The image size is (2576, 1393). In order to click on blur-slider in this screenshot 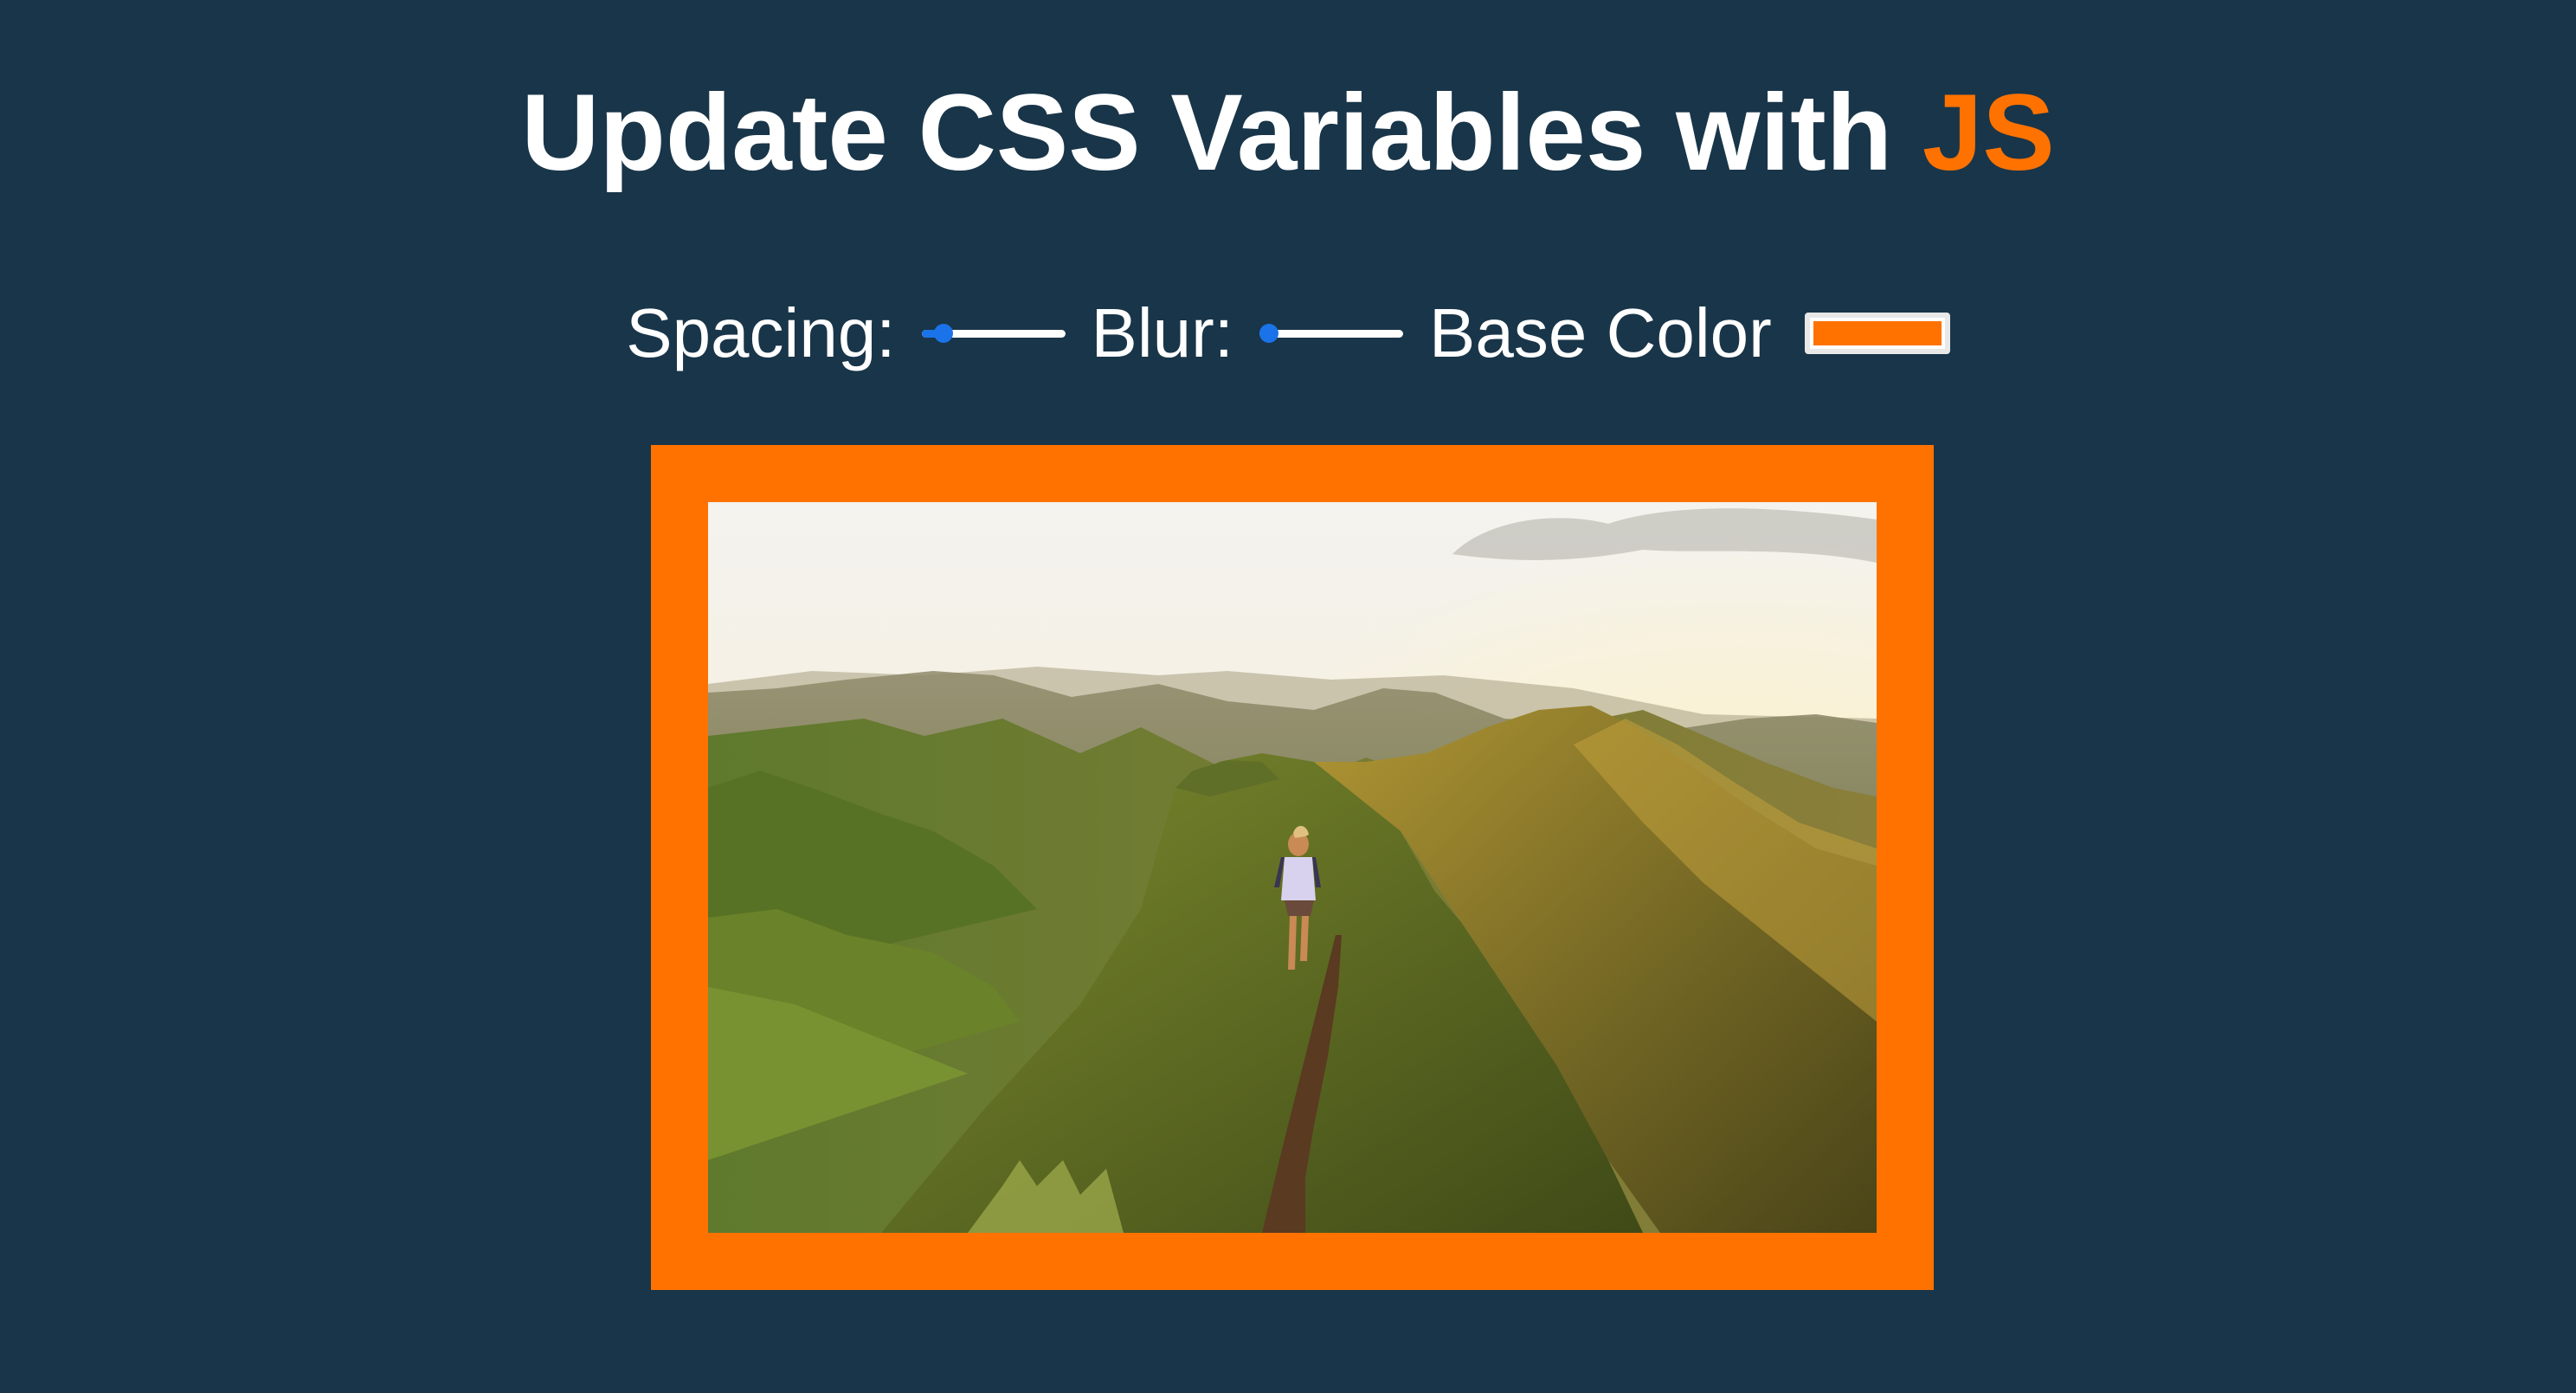, I will do `click(1331, 333)`.